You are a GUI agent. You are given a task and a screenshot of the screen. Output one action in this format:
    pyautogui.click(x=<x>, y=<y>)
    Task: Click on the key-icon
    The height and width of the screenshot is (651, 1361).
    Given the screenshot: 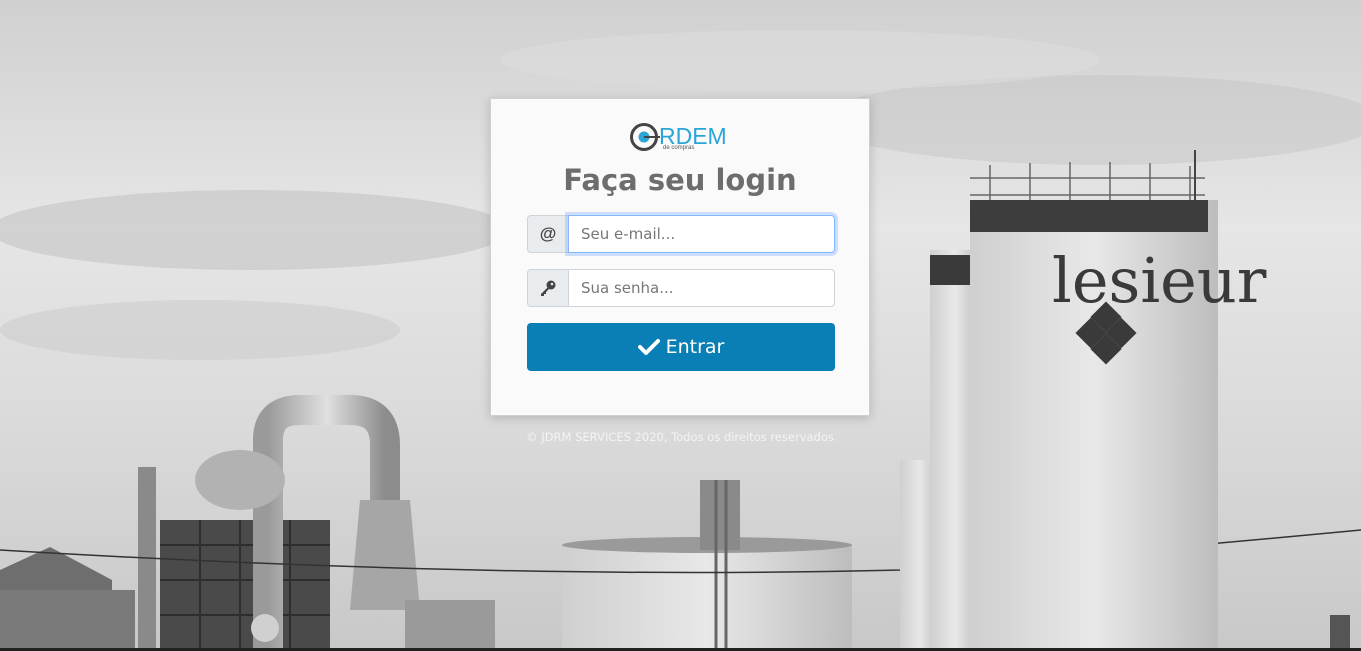 What is the action you would take?
    pyautogui.click(x=548, y=288)
    